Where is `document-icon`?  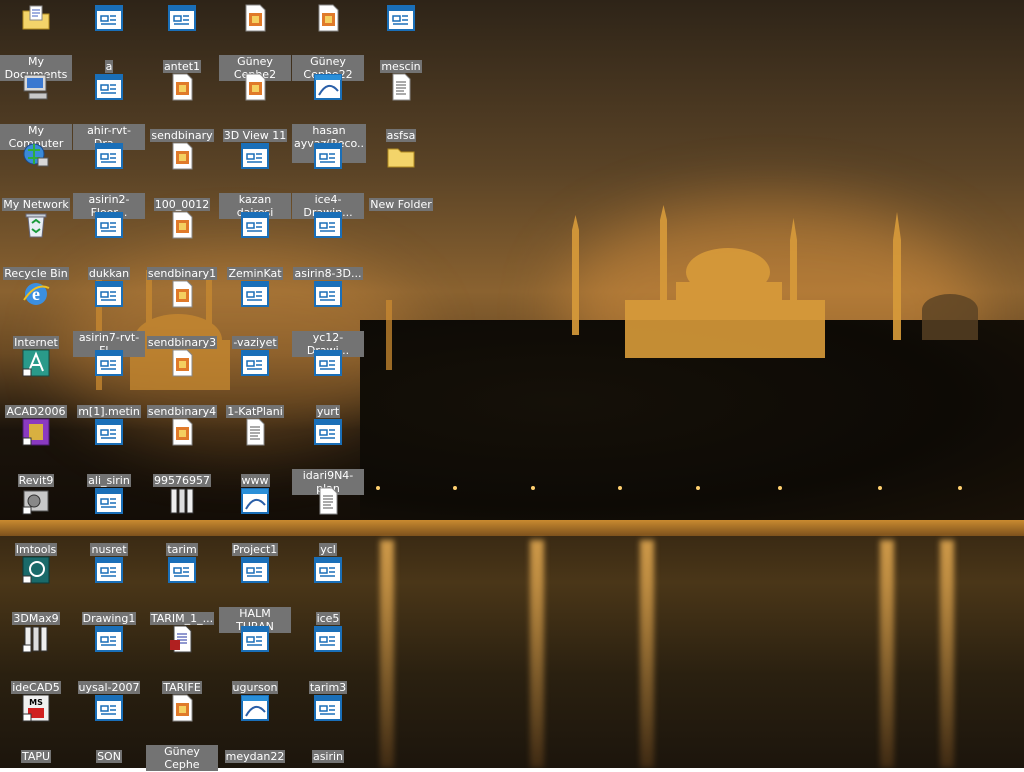 document-icon is located at coordinates (182, 639).